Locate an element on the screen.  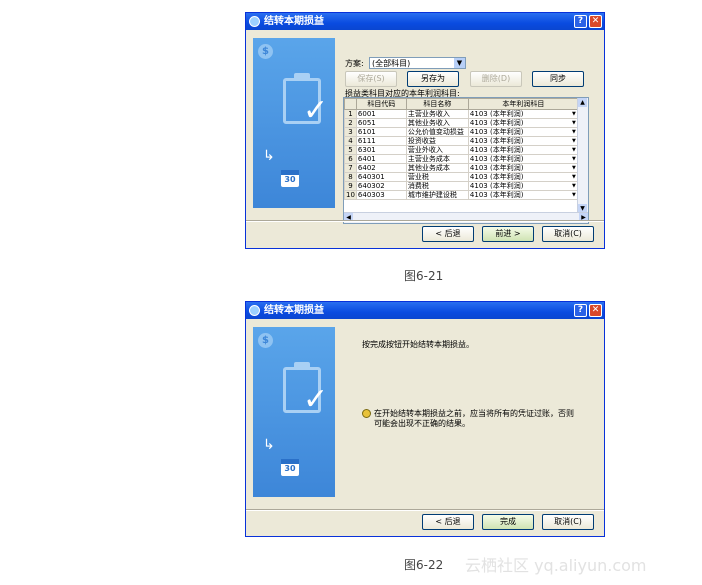
column-header is located at coordinates (350, 104).